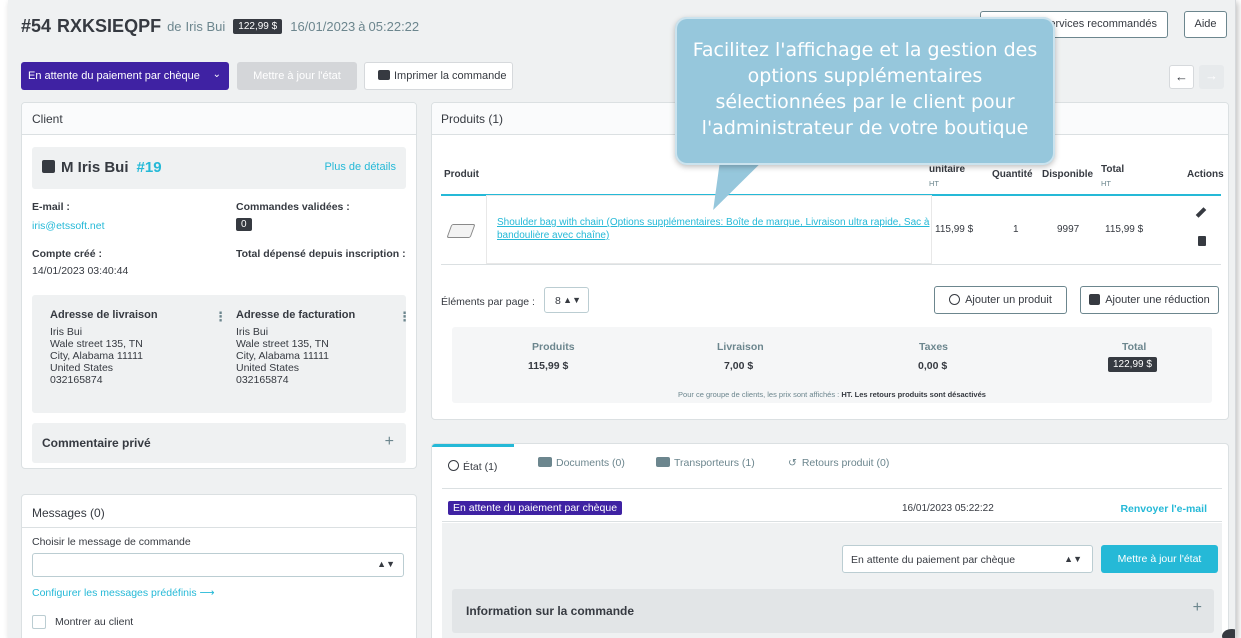 This screenshot has height=638, width=1241. Describe the element at coordinates (1181, 77) in the screenshot. I see `previous-order-button: ←` at that location.